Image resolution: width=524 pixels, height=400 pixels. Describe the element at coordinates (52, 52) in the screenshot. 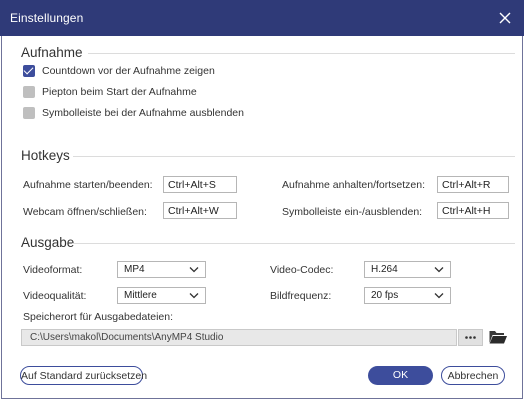

I see `section-title-recording: Aufnahme` at that location.